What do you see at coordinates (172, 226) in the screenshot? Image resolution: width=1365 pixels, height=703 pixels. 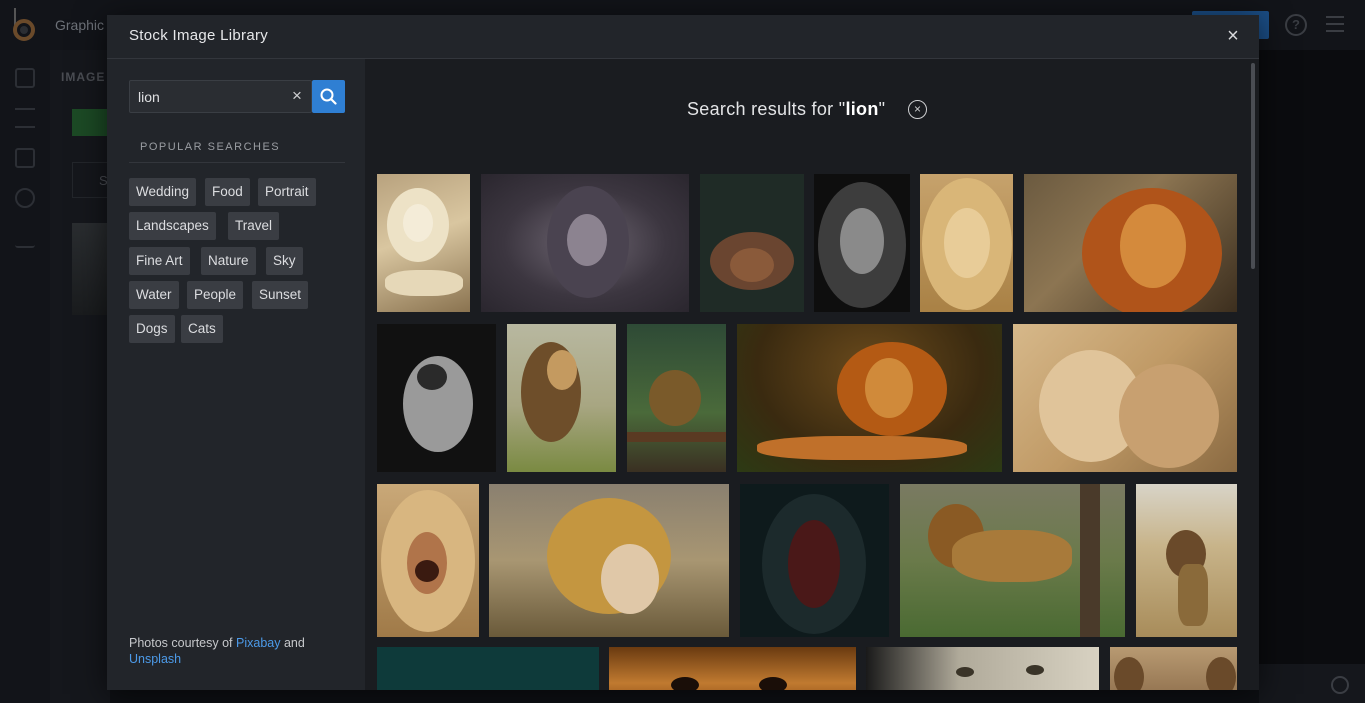 I see `tag-landscapes: Landscapes` at bounding box center [172, 226].